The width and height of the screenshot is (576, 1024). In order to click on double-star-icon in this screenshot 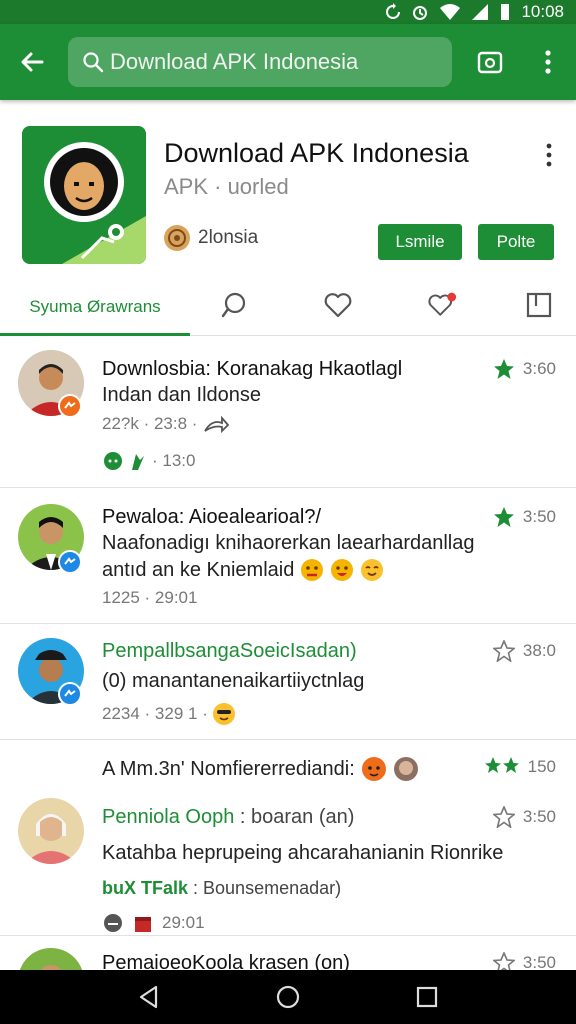, I will do `click(502, 767)`.